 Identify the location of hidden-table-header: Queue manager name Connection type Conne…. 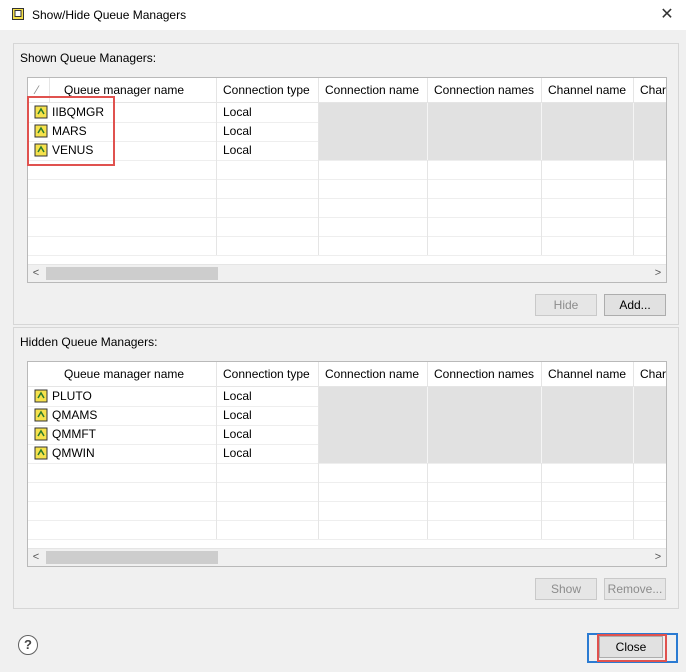
(347, 374).